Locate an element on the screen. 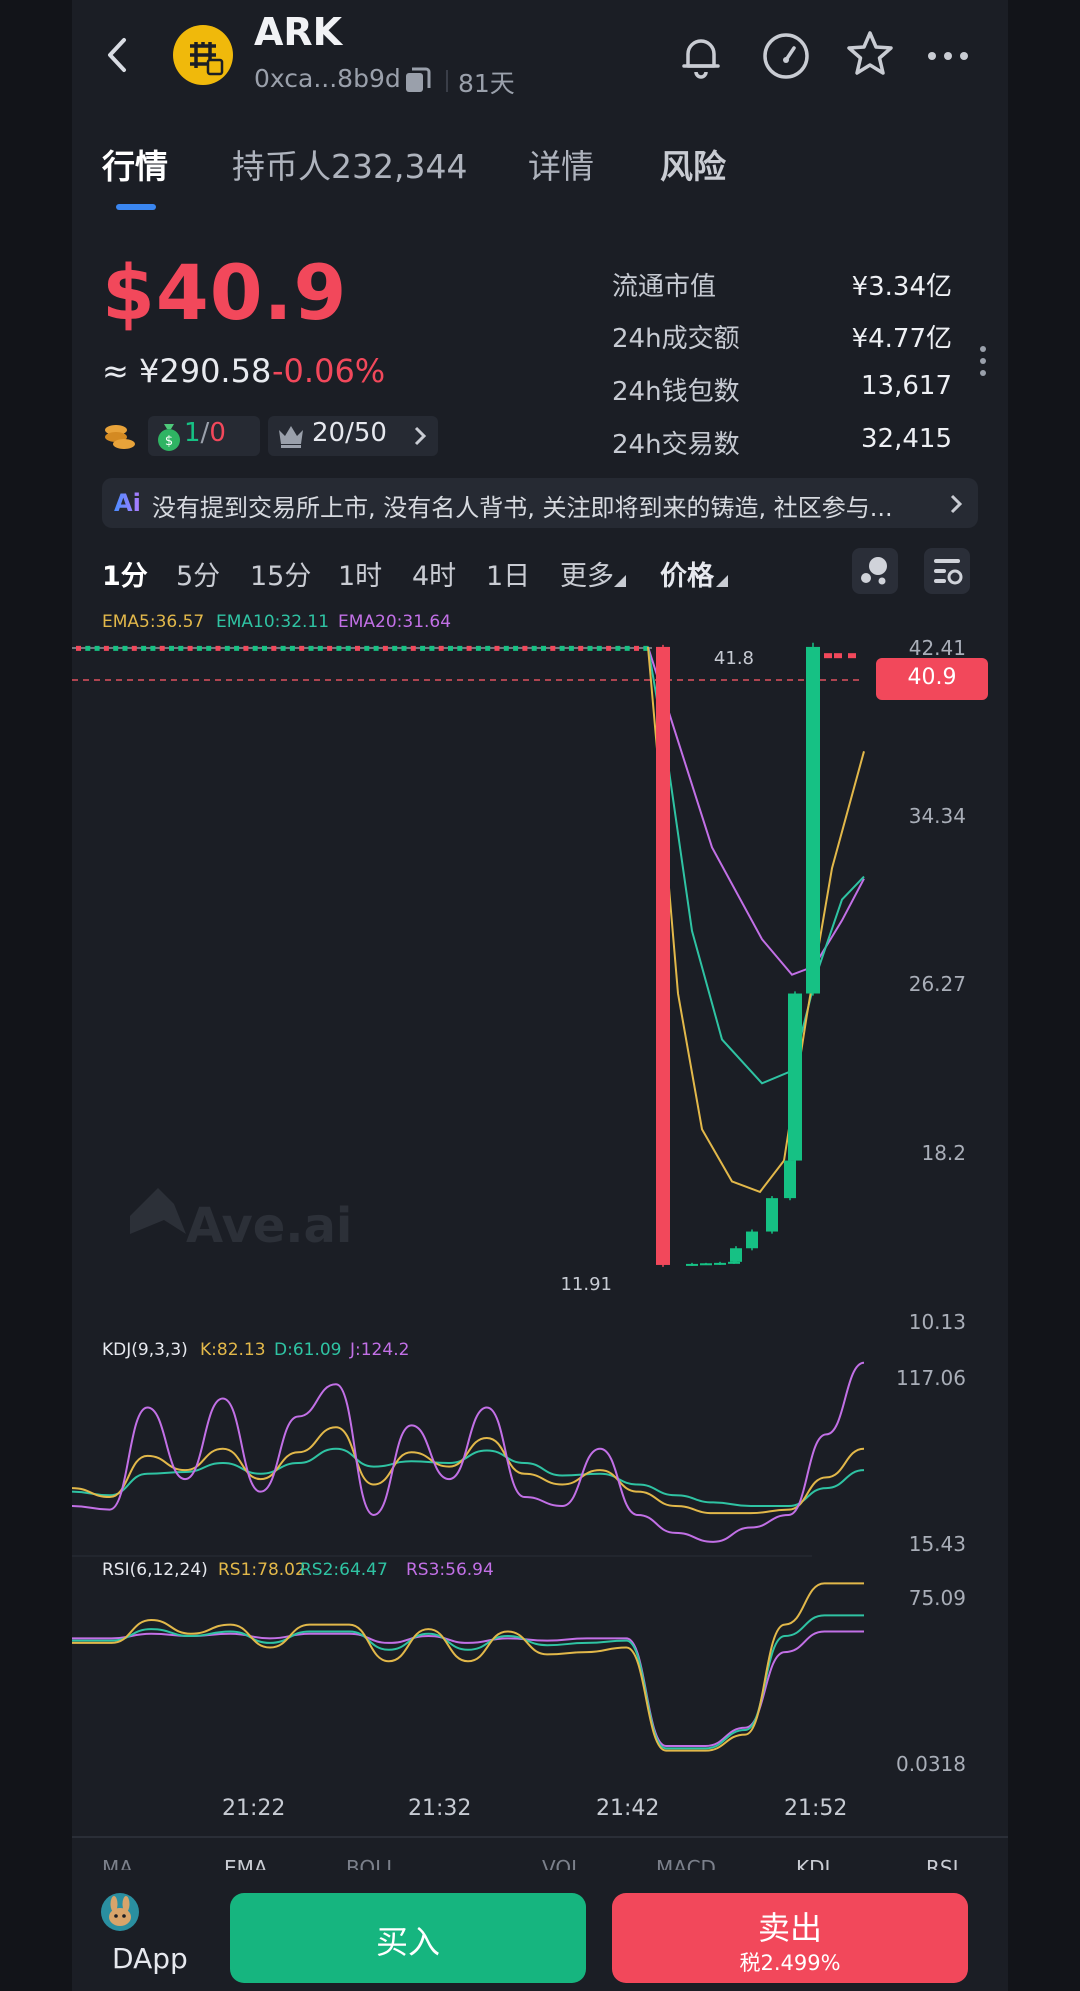  timeframe-15m: 15分 is located at coordinates (280, 573).